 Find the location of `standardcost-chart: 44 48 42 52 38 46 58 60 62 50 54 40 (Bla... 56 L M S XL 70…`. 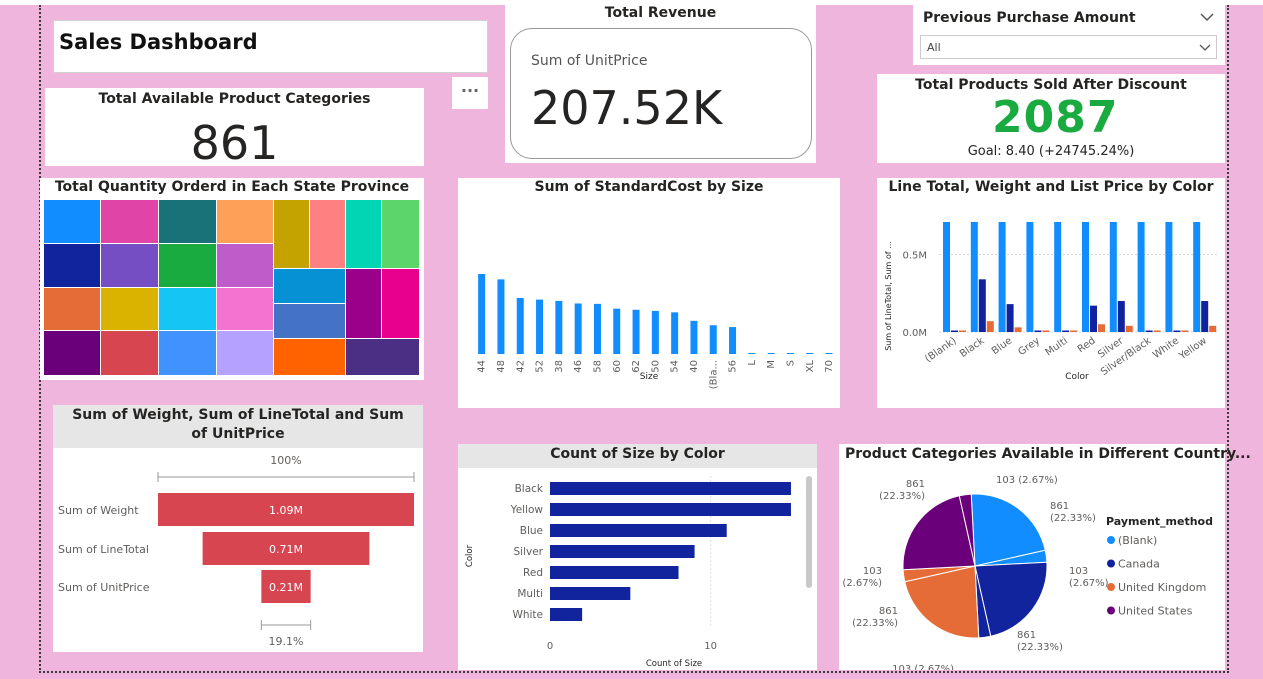

standardcost-chart: 44 48 42 52 38 46 58 60 62 50 54 40 (Bla... 56 L M S XL 70… is located at coordinates (649, 303).